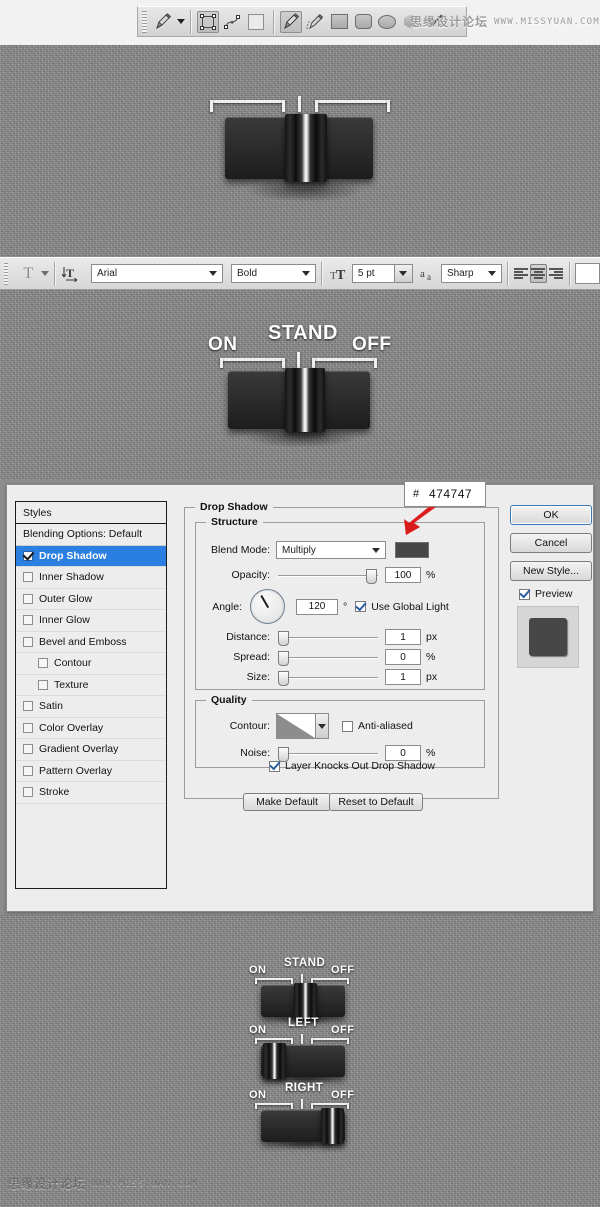 This screenshot has width=600, height=1207. I want to click on size-input: 1, so click(403, 677).